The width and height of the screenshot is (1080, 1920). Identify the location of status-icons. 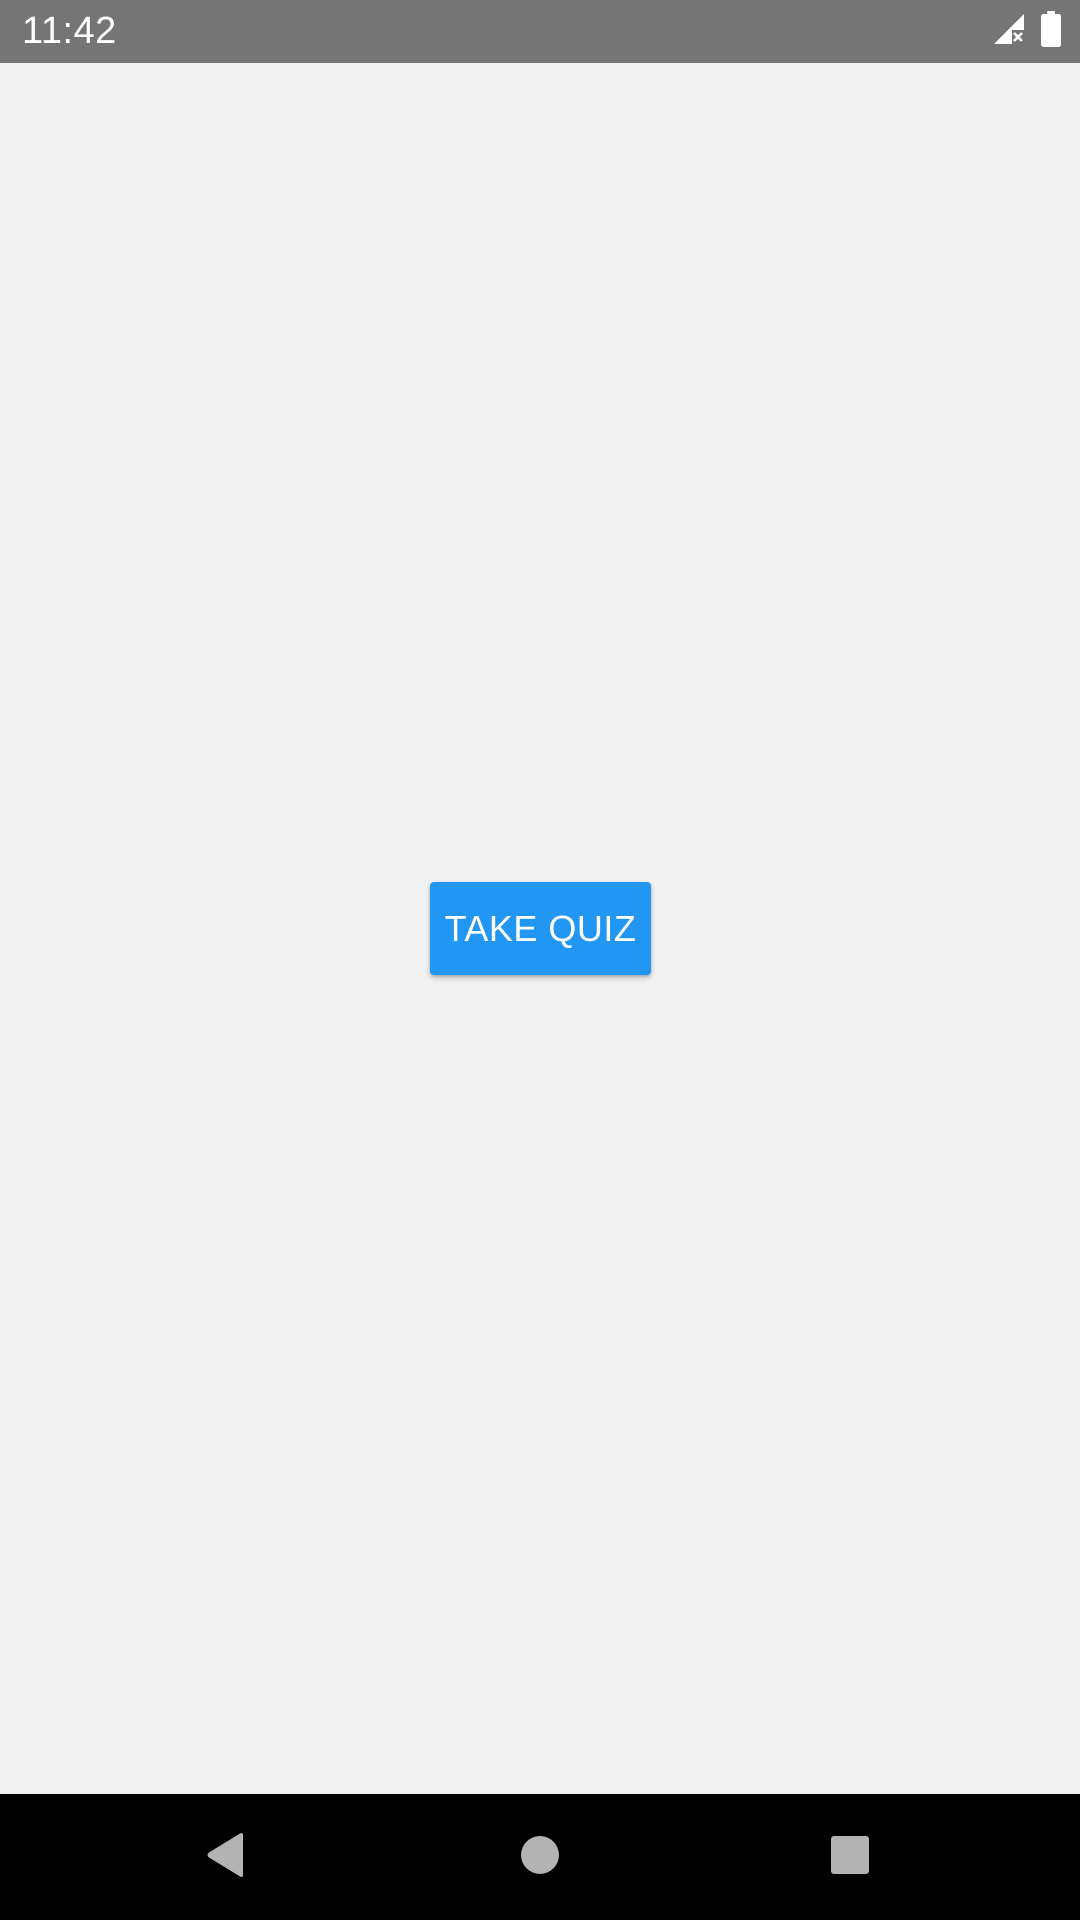
(1027, 31).